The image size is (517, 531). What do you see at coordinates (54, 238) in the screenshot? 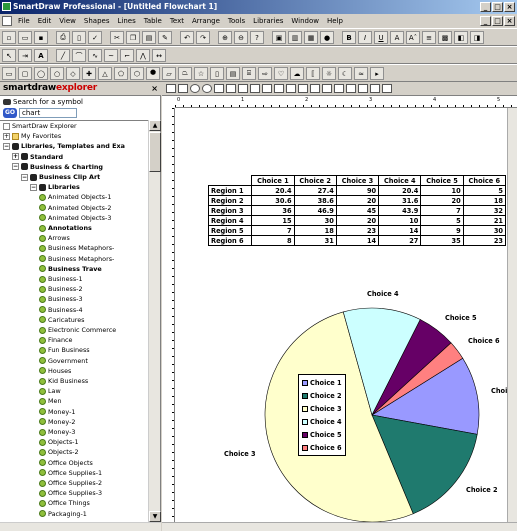
I see `tree-item: Arrows` at bounding box center [54, 238].